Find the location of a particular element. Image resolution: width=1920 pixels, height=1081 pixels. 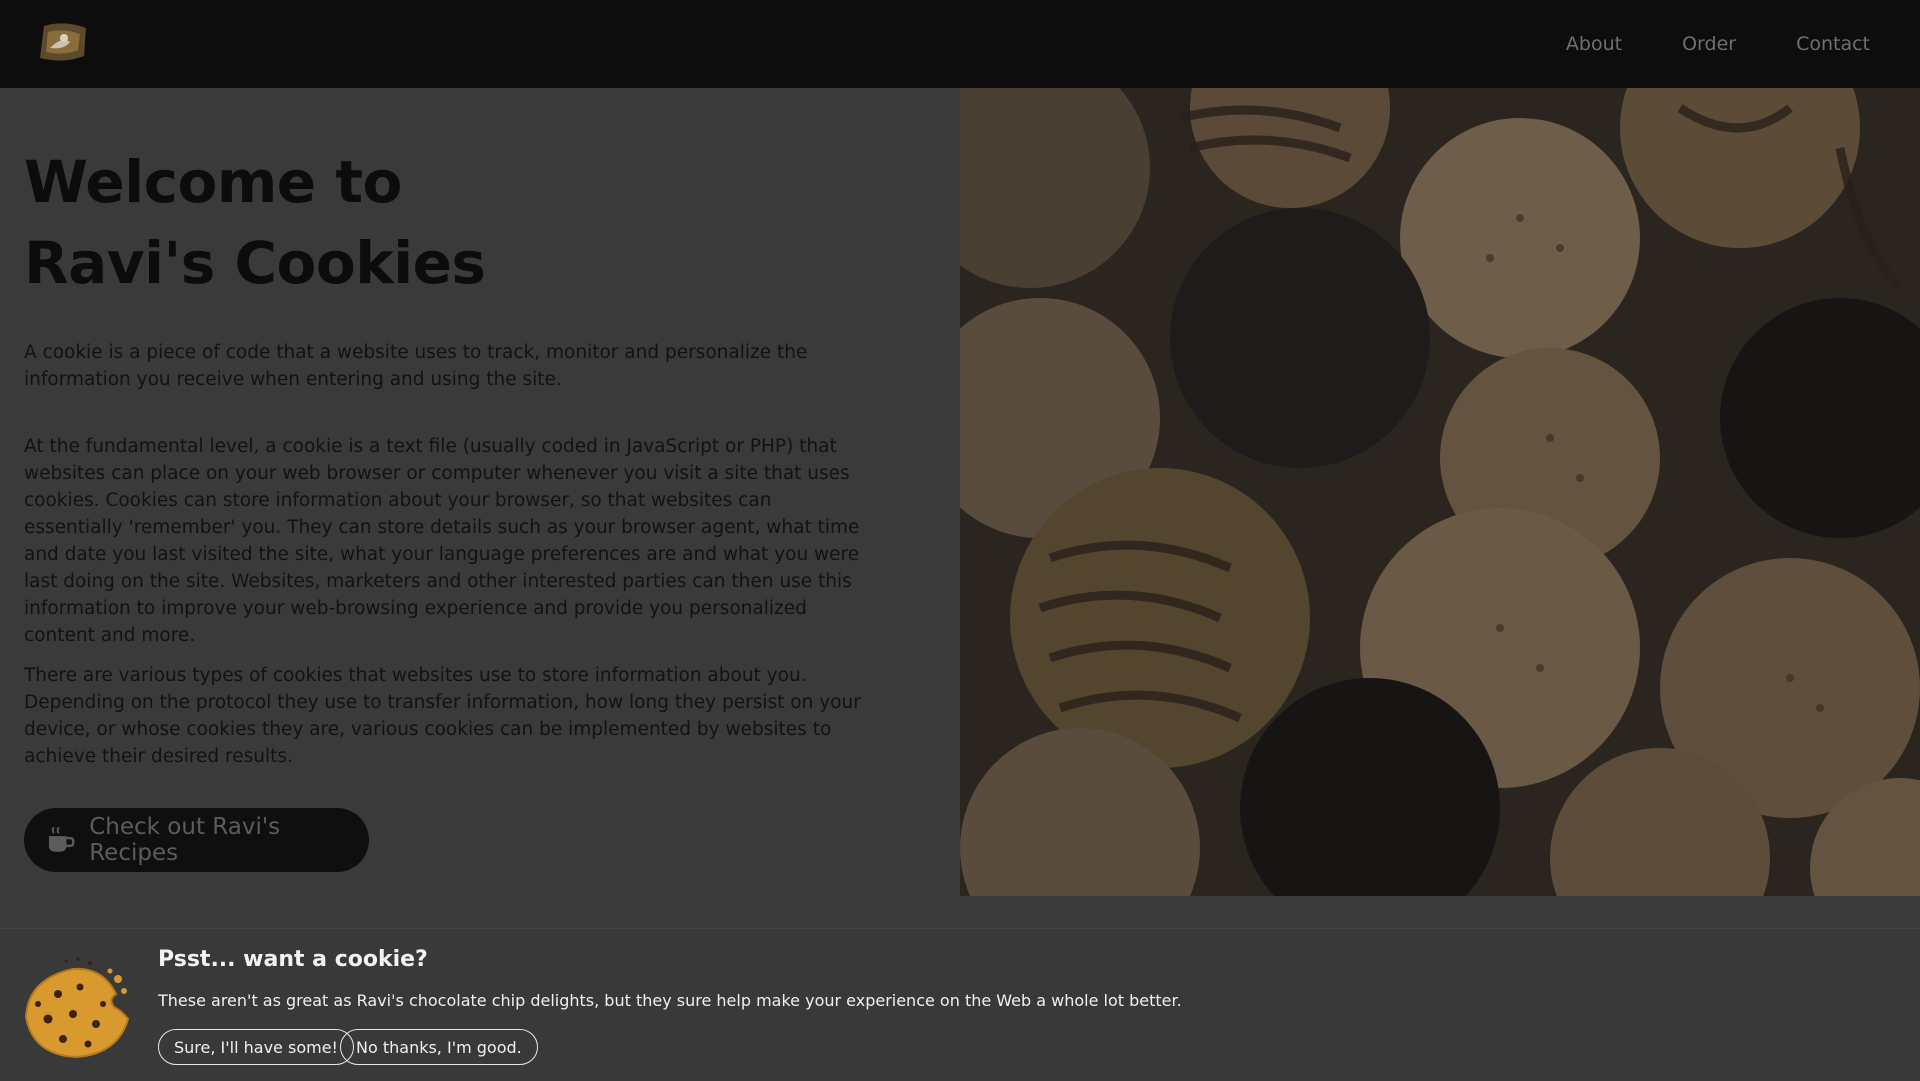

top-nav: About Order Contact is located at coordinates (960, 44).